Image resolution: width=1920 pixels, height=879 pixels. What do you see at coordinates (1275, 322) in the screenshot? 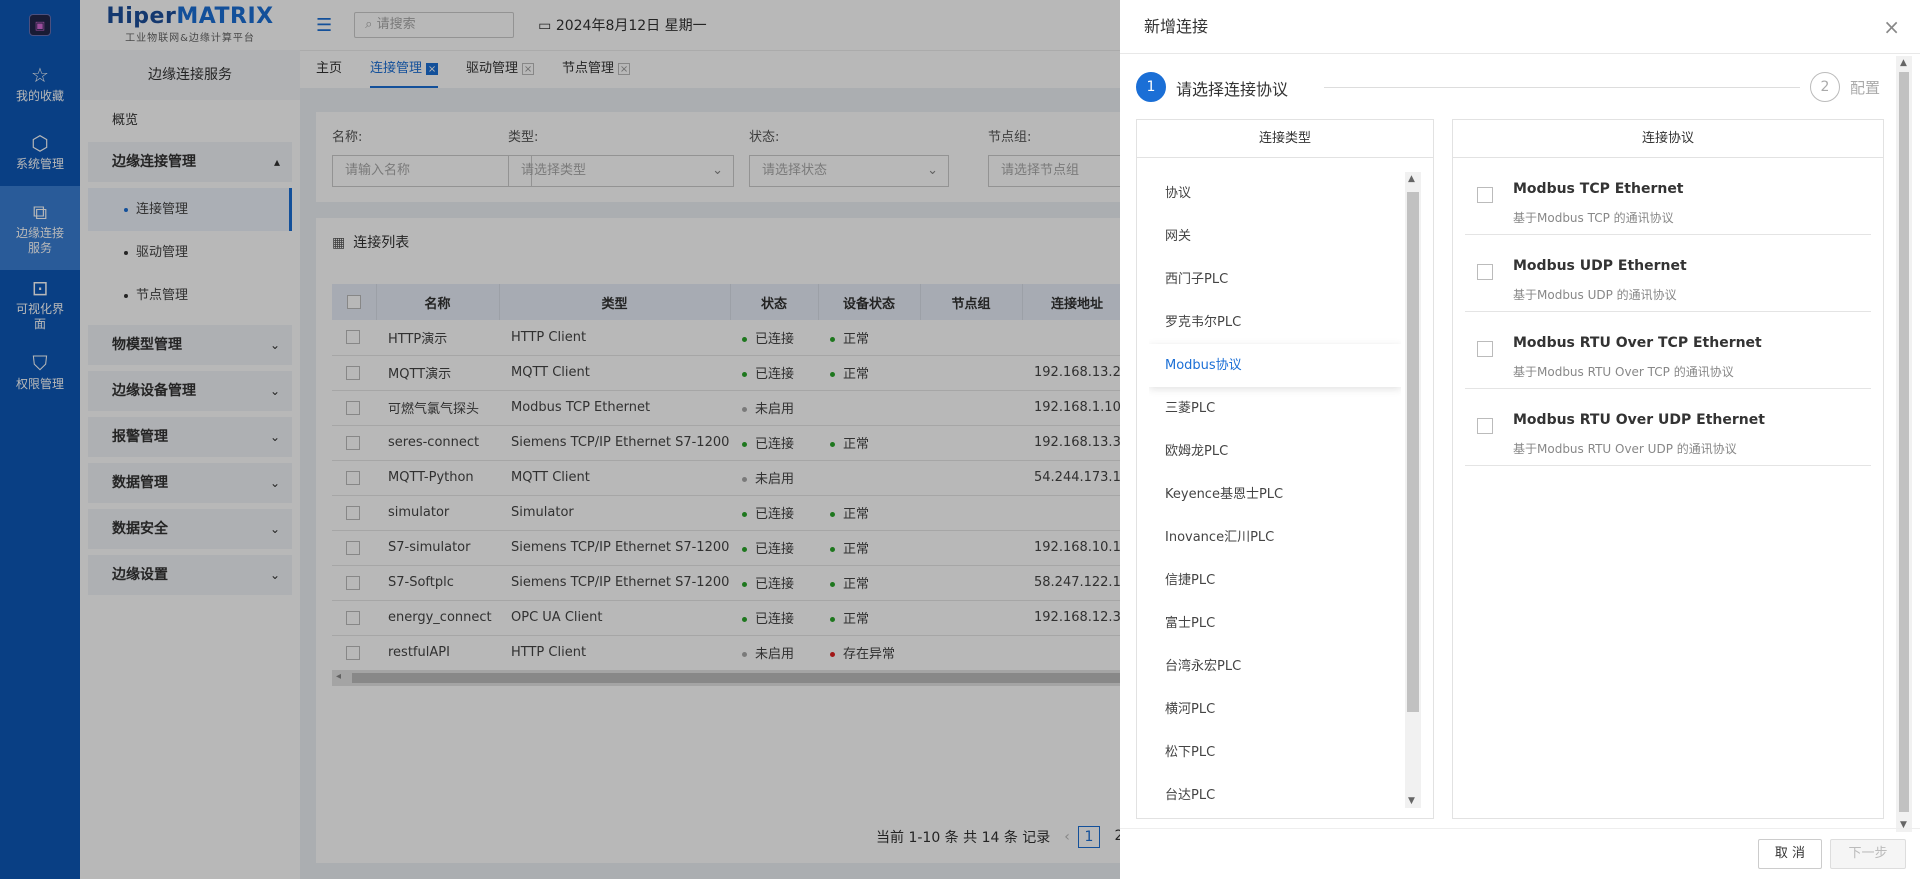
I see `connection-type-item: 罗克韦尔PLC` at bounding box center [1275, 322].